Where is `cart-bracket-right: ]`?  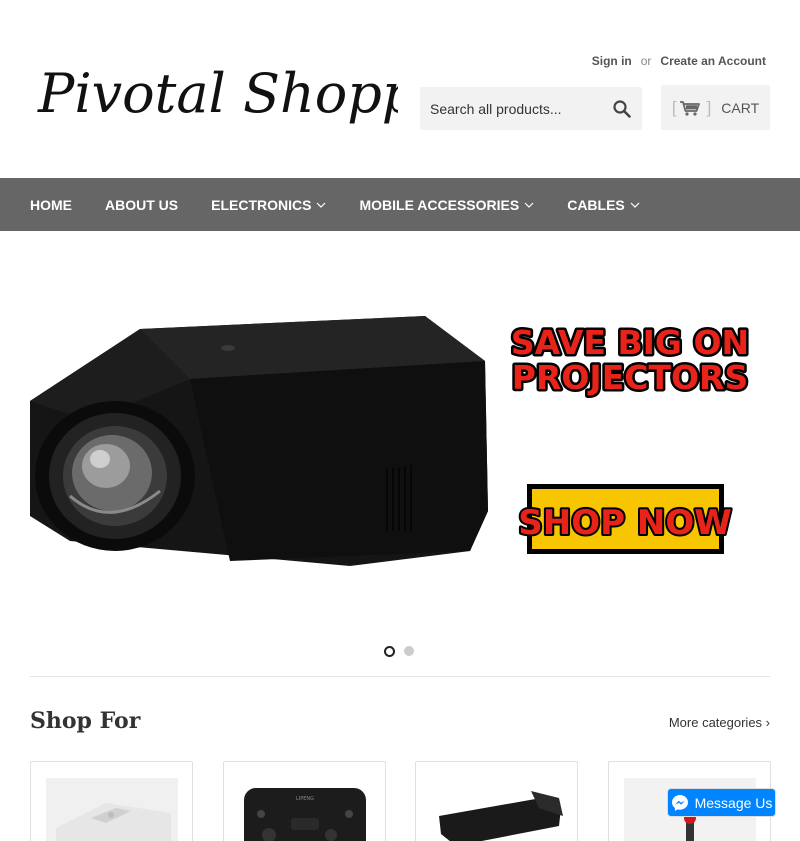 cart-bracket-right: ] is located at coordinates (709, 107).